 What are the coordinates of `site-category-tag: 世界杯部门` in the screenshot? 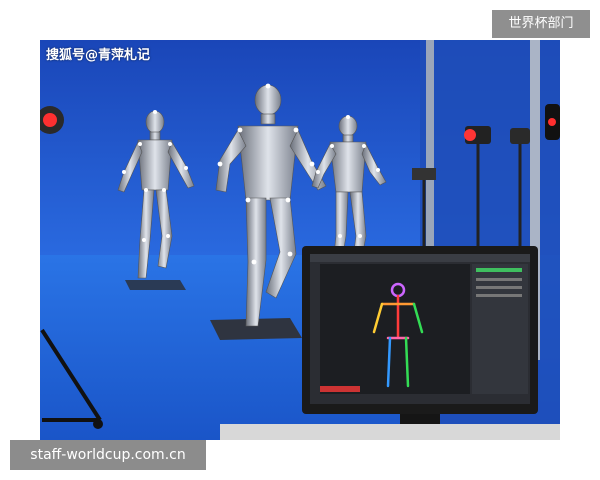 It's located at (541, 24).